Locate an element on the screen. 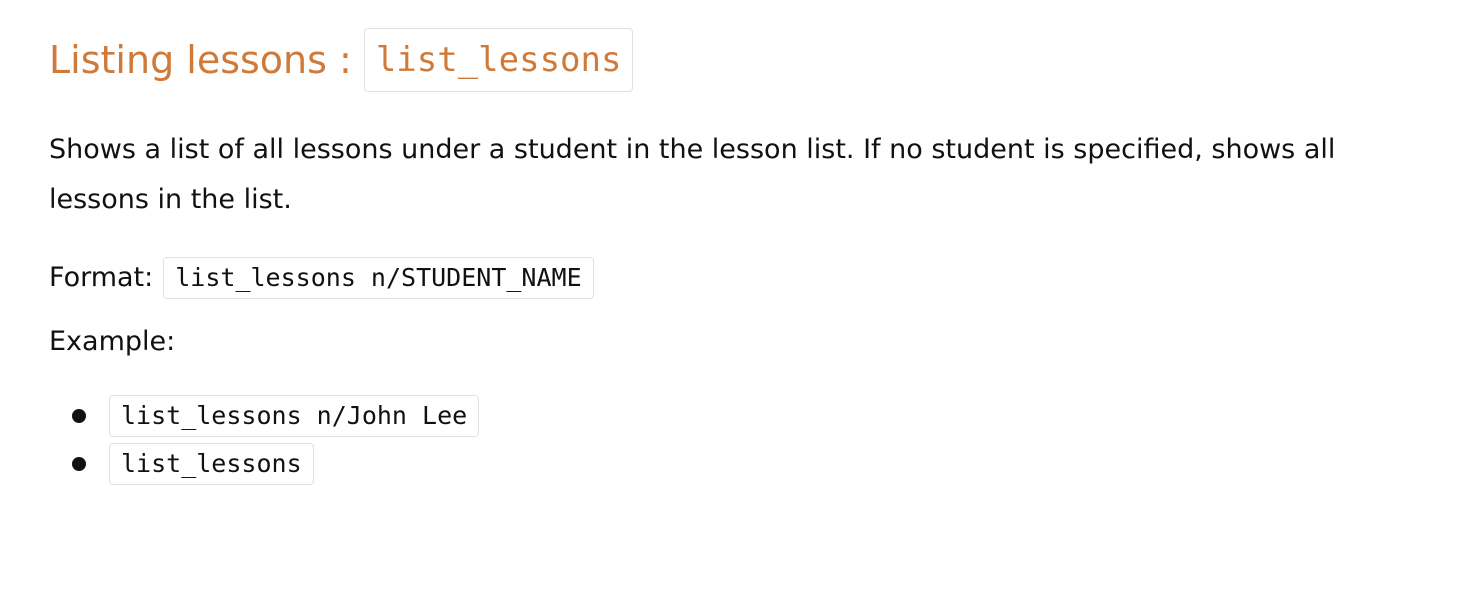 This screenshot has height=594, width=1478. format-code: list_lessons n/STUDENT_NAME is located at coordinates (378, 278).